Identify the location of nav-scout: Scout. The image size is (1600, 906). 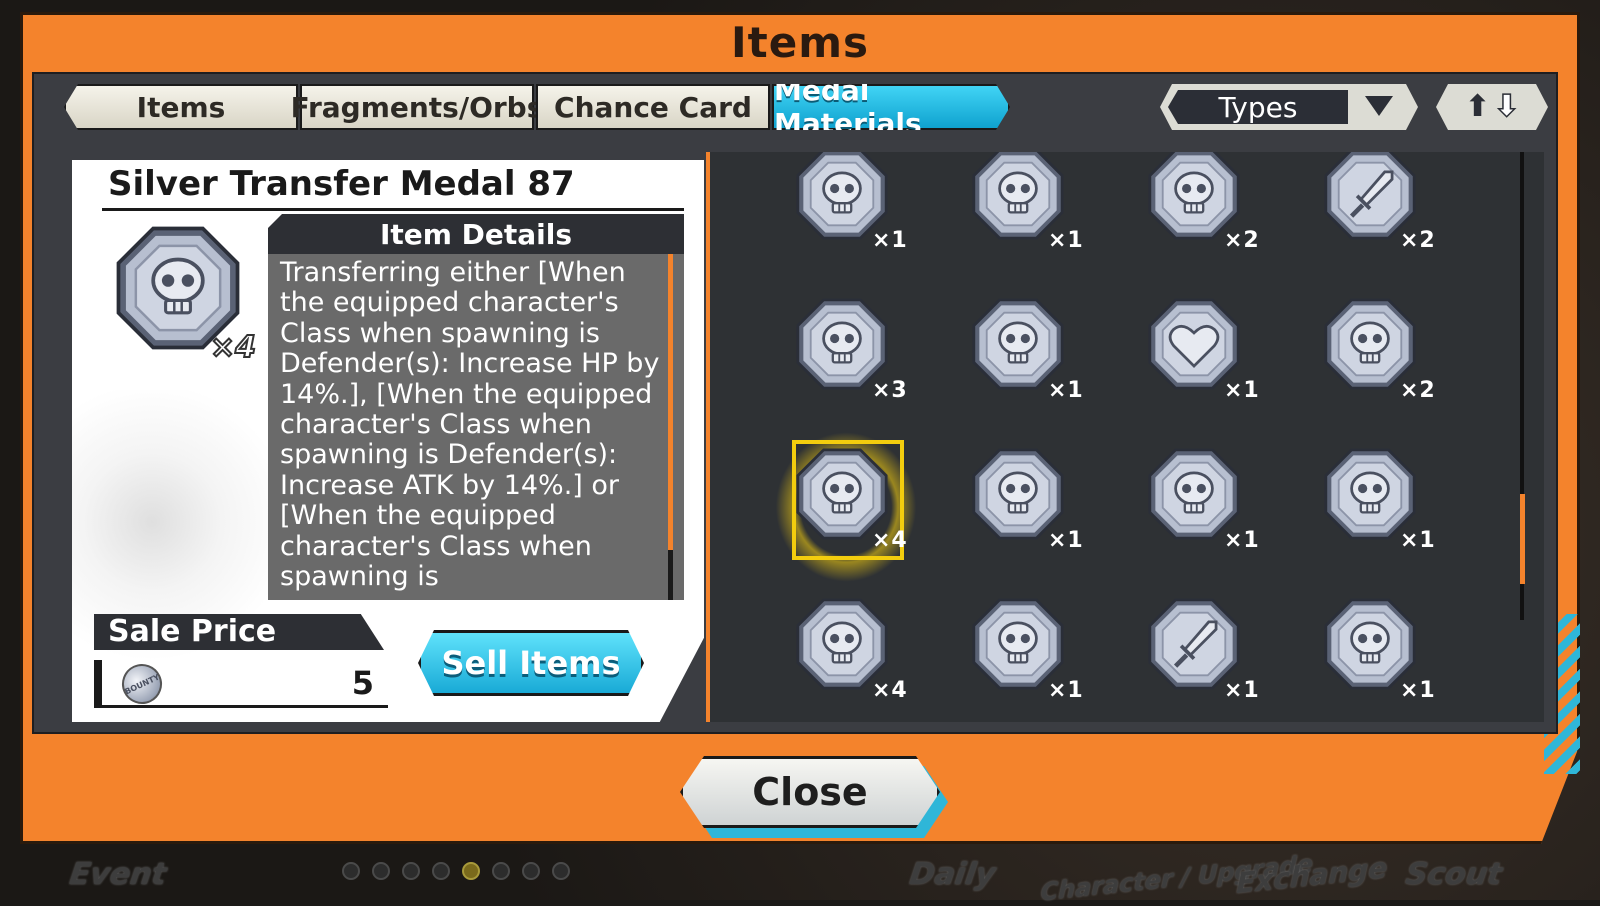
(1454, 874).